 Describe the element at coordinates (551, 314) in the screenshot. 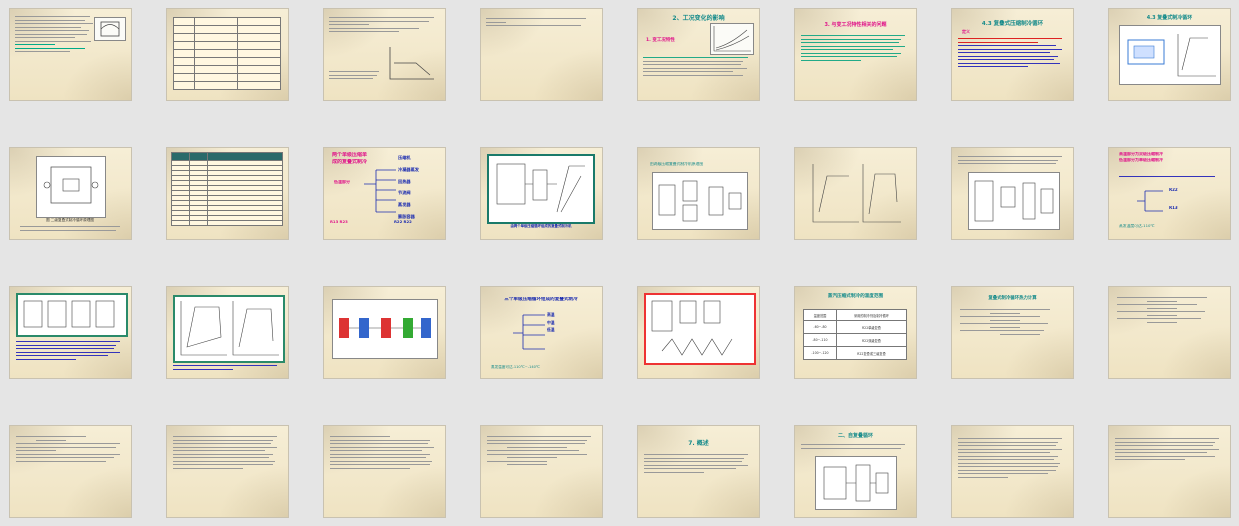

I see `stage-item: 高温` at that location.